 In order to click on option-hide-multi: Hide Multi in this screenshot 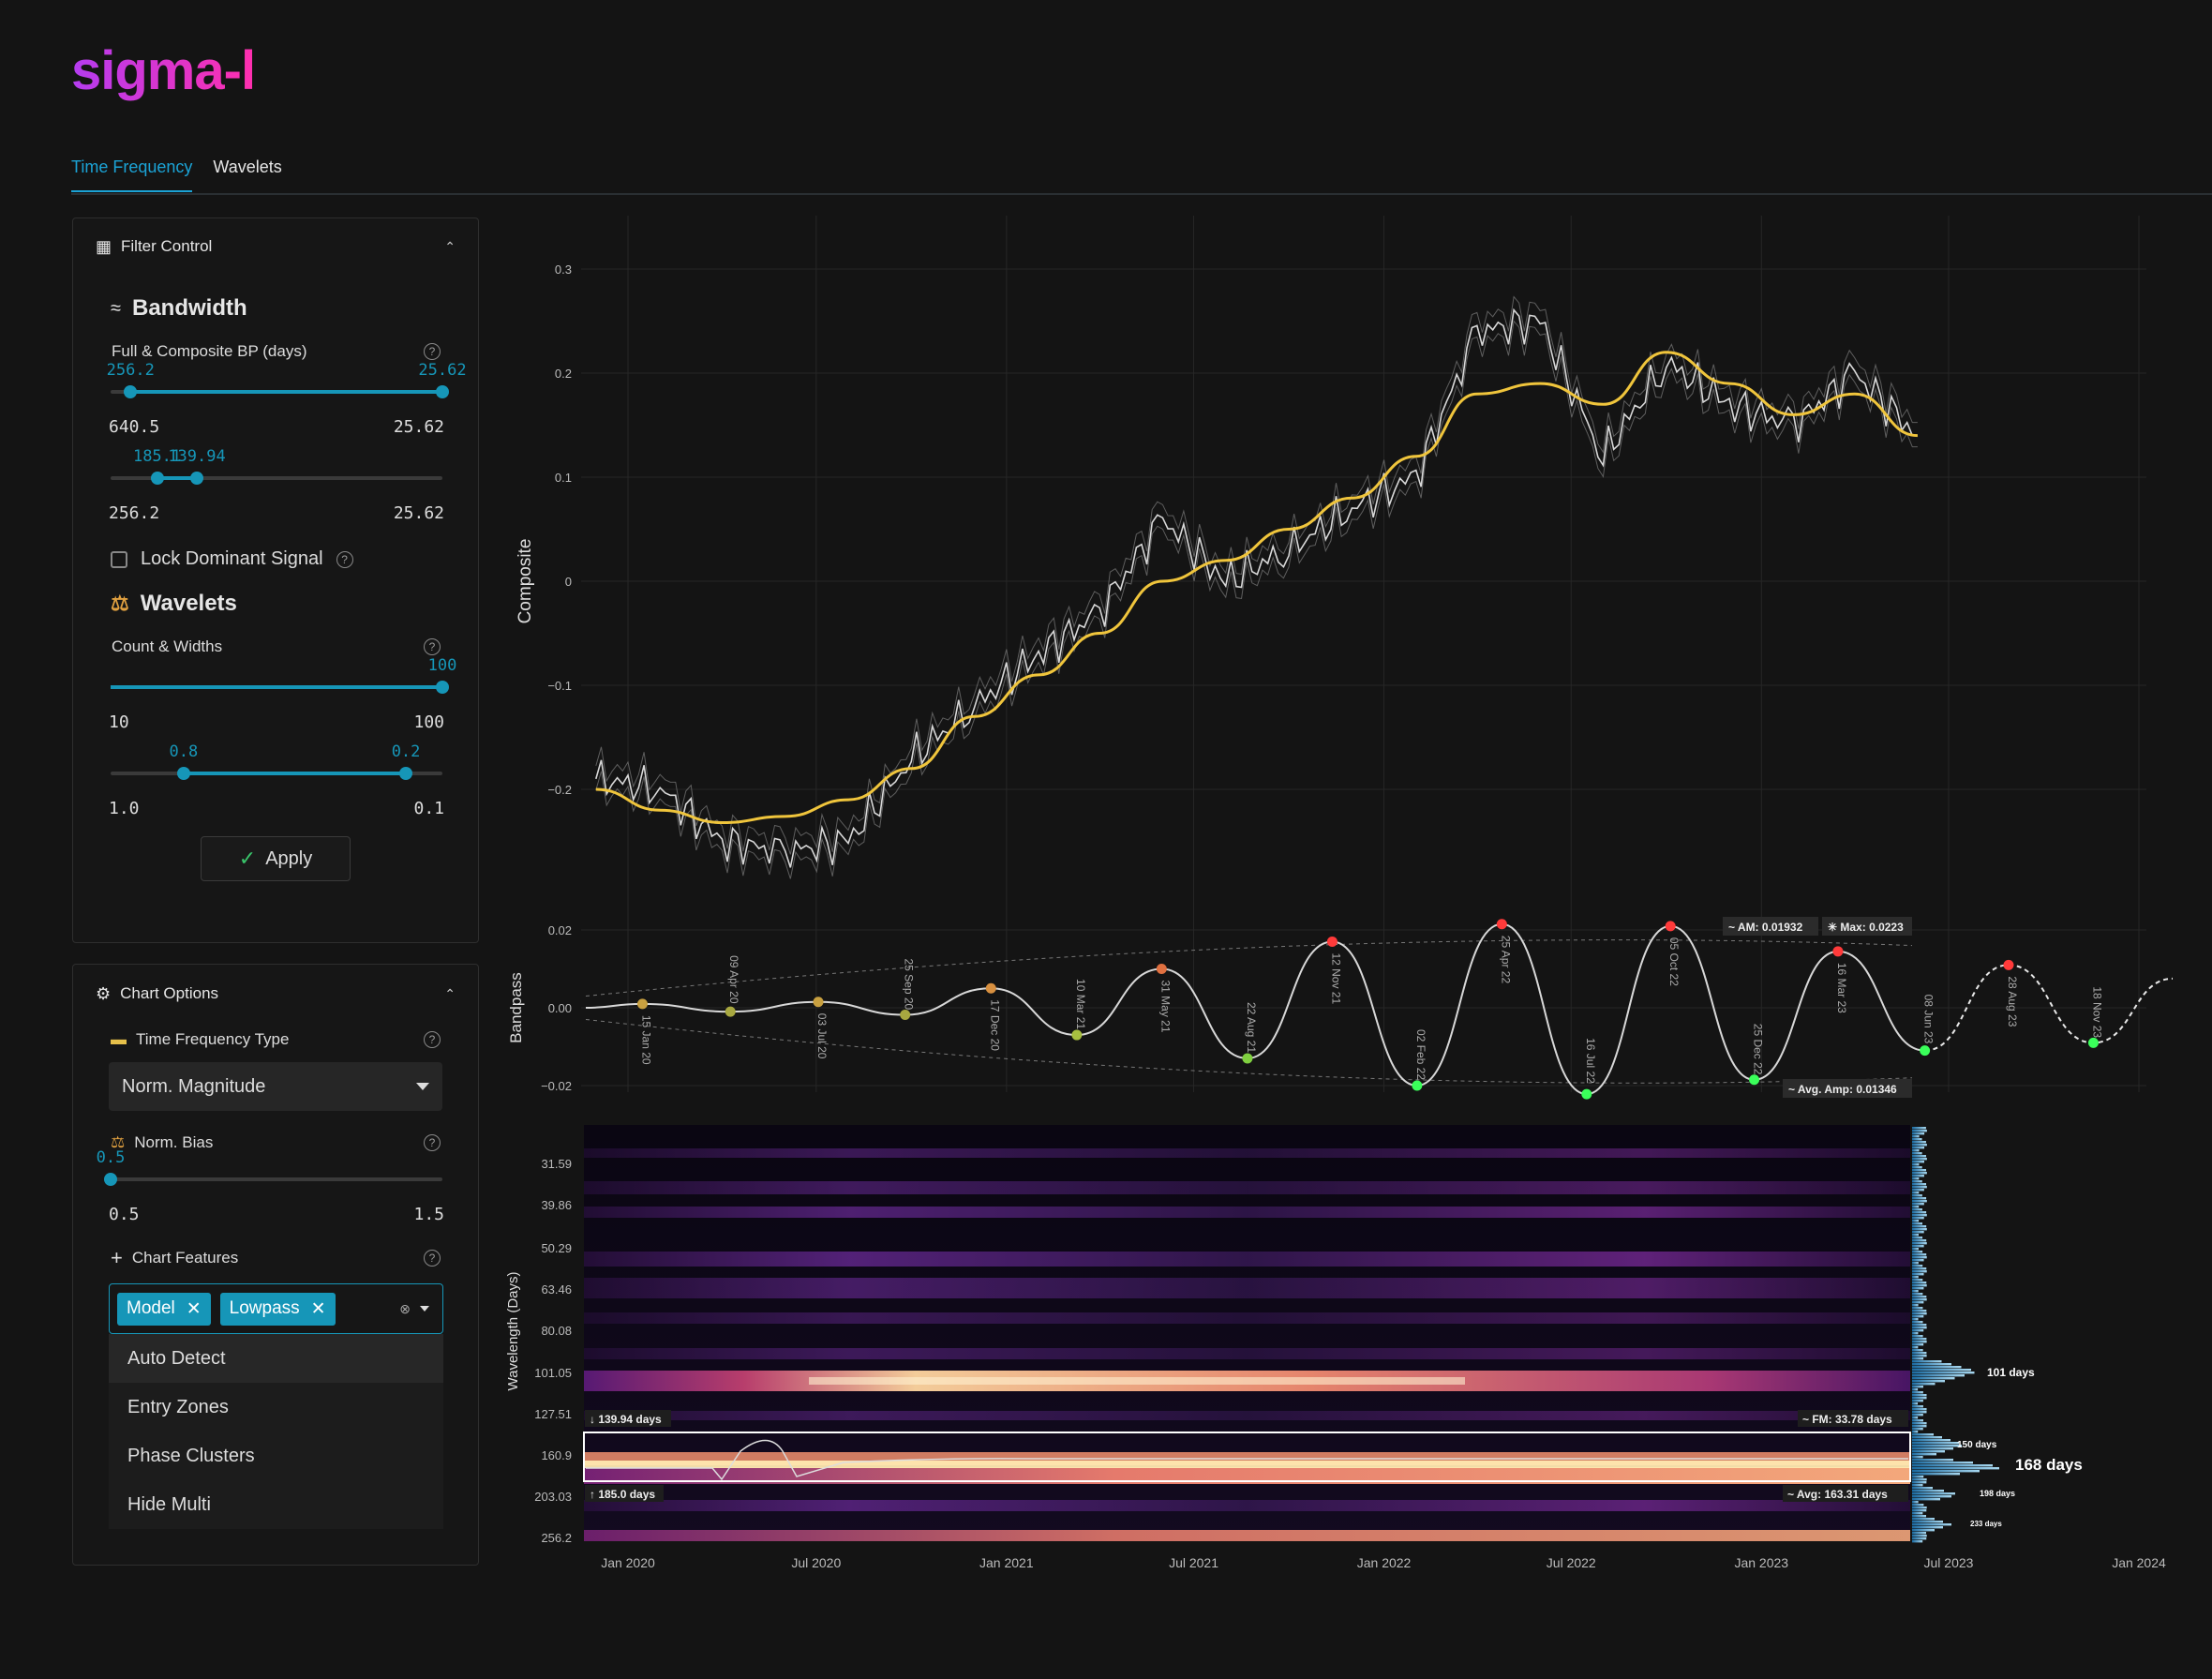, I will do `click(276, 1504)`.